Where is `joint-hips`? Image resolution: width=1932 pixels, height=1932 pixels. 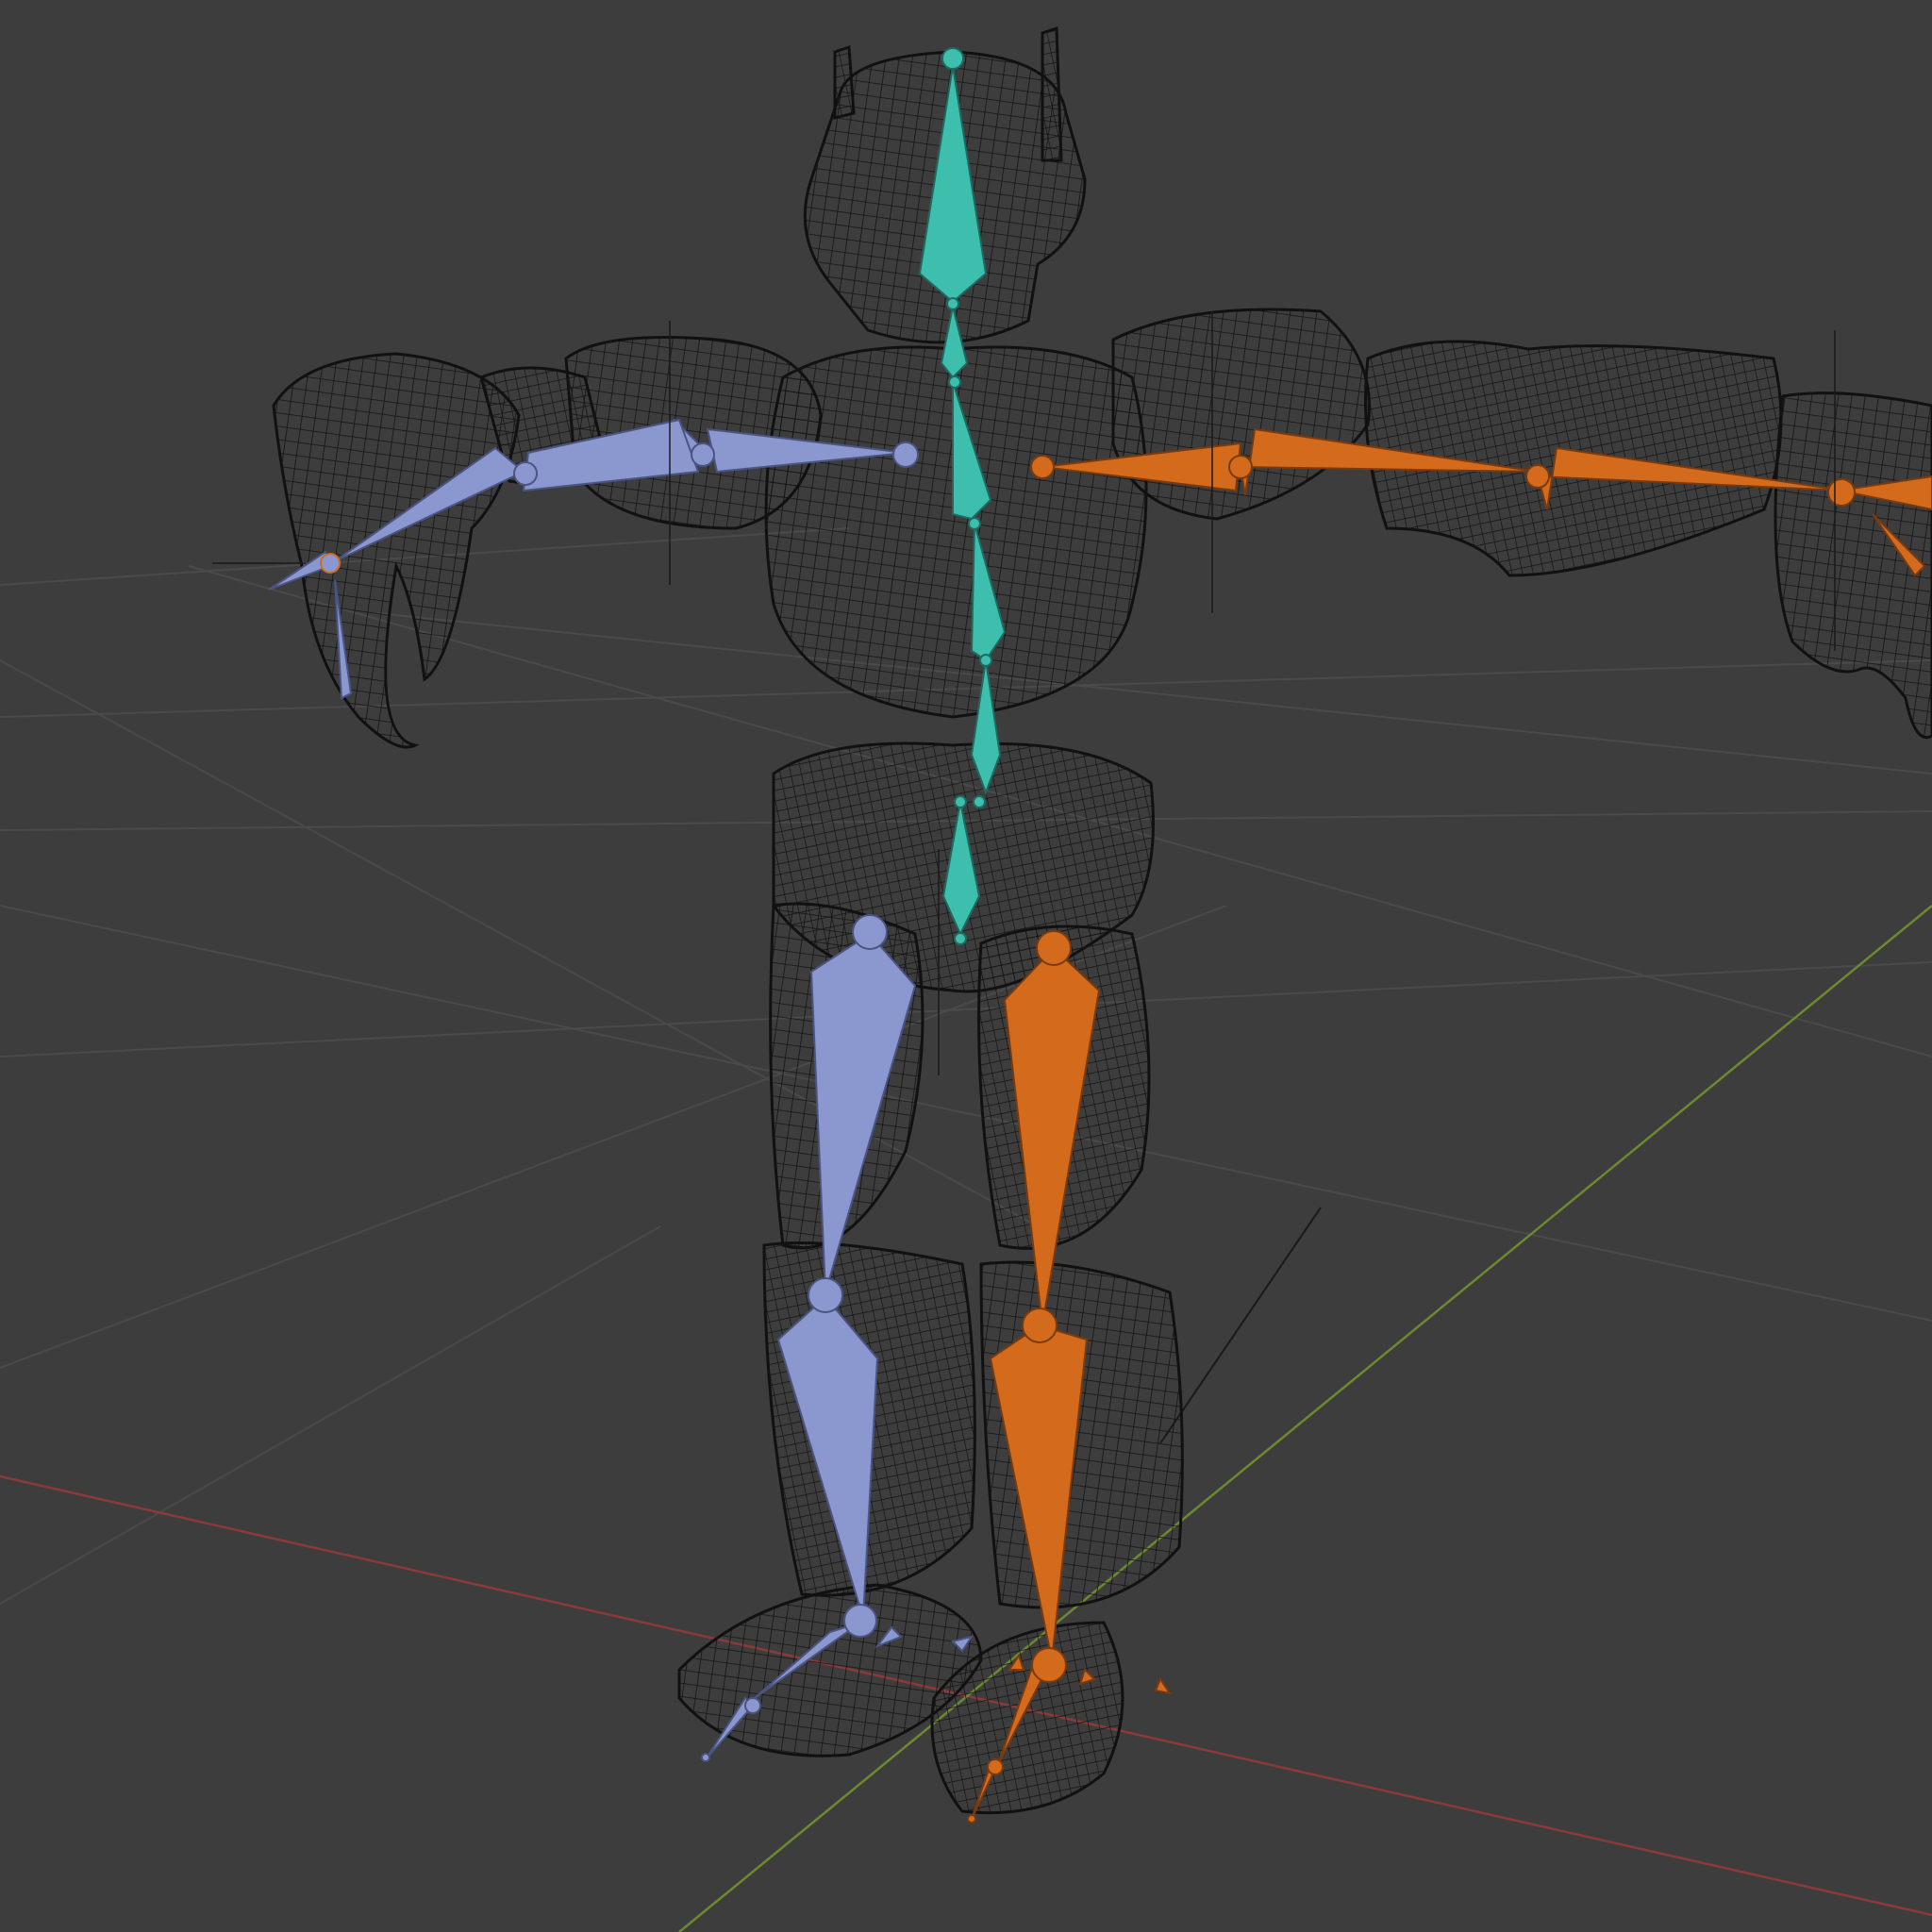 joint-hips is located at coordinates (960, 801).